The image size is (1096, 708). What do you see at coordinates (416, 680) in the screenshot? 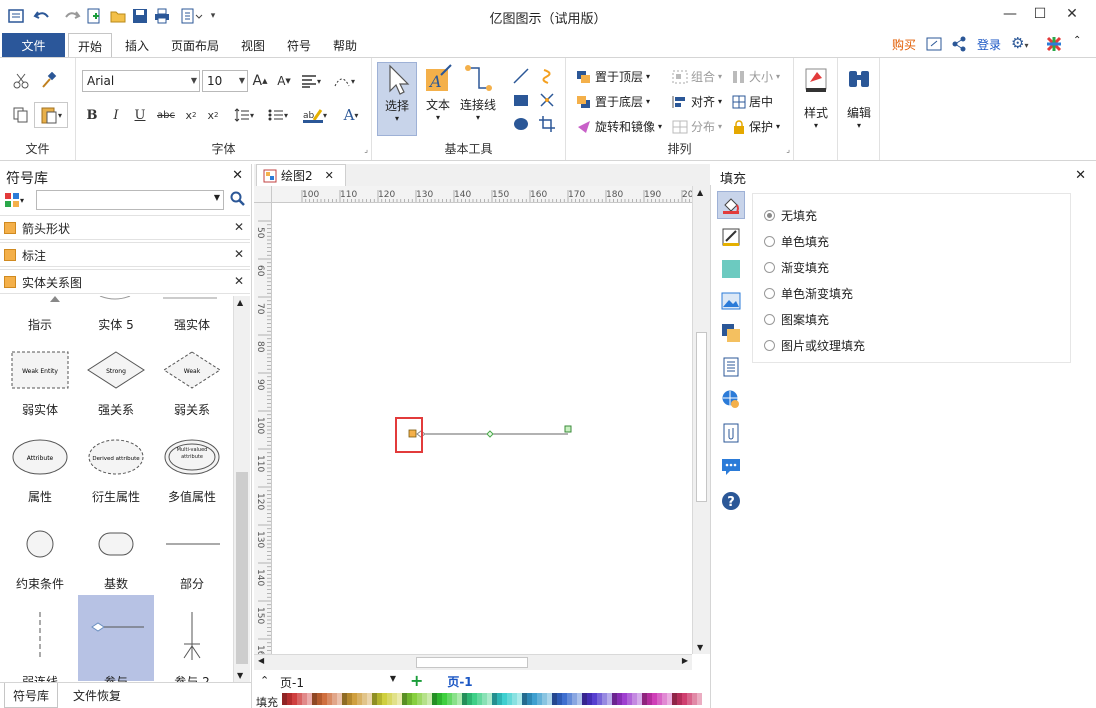
I see `add-page-icon: +` at bounding box center [416, 680].